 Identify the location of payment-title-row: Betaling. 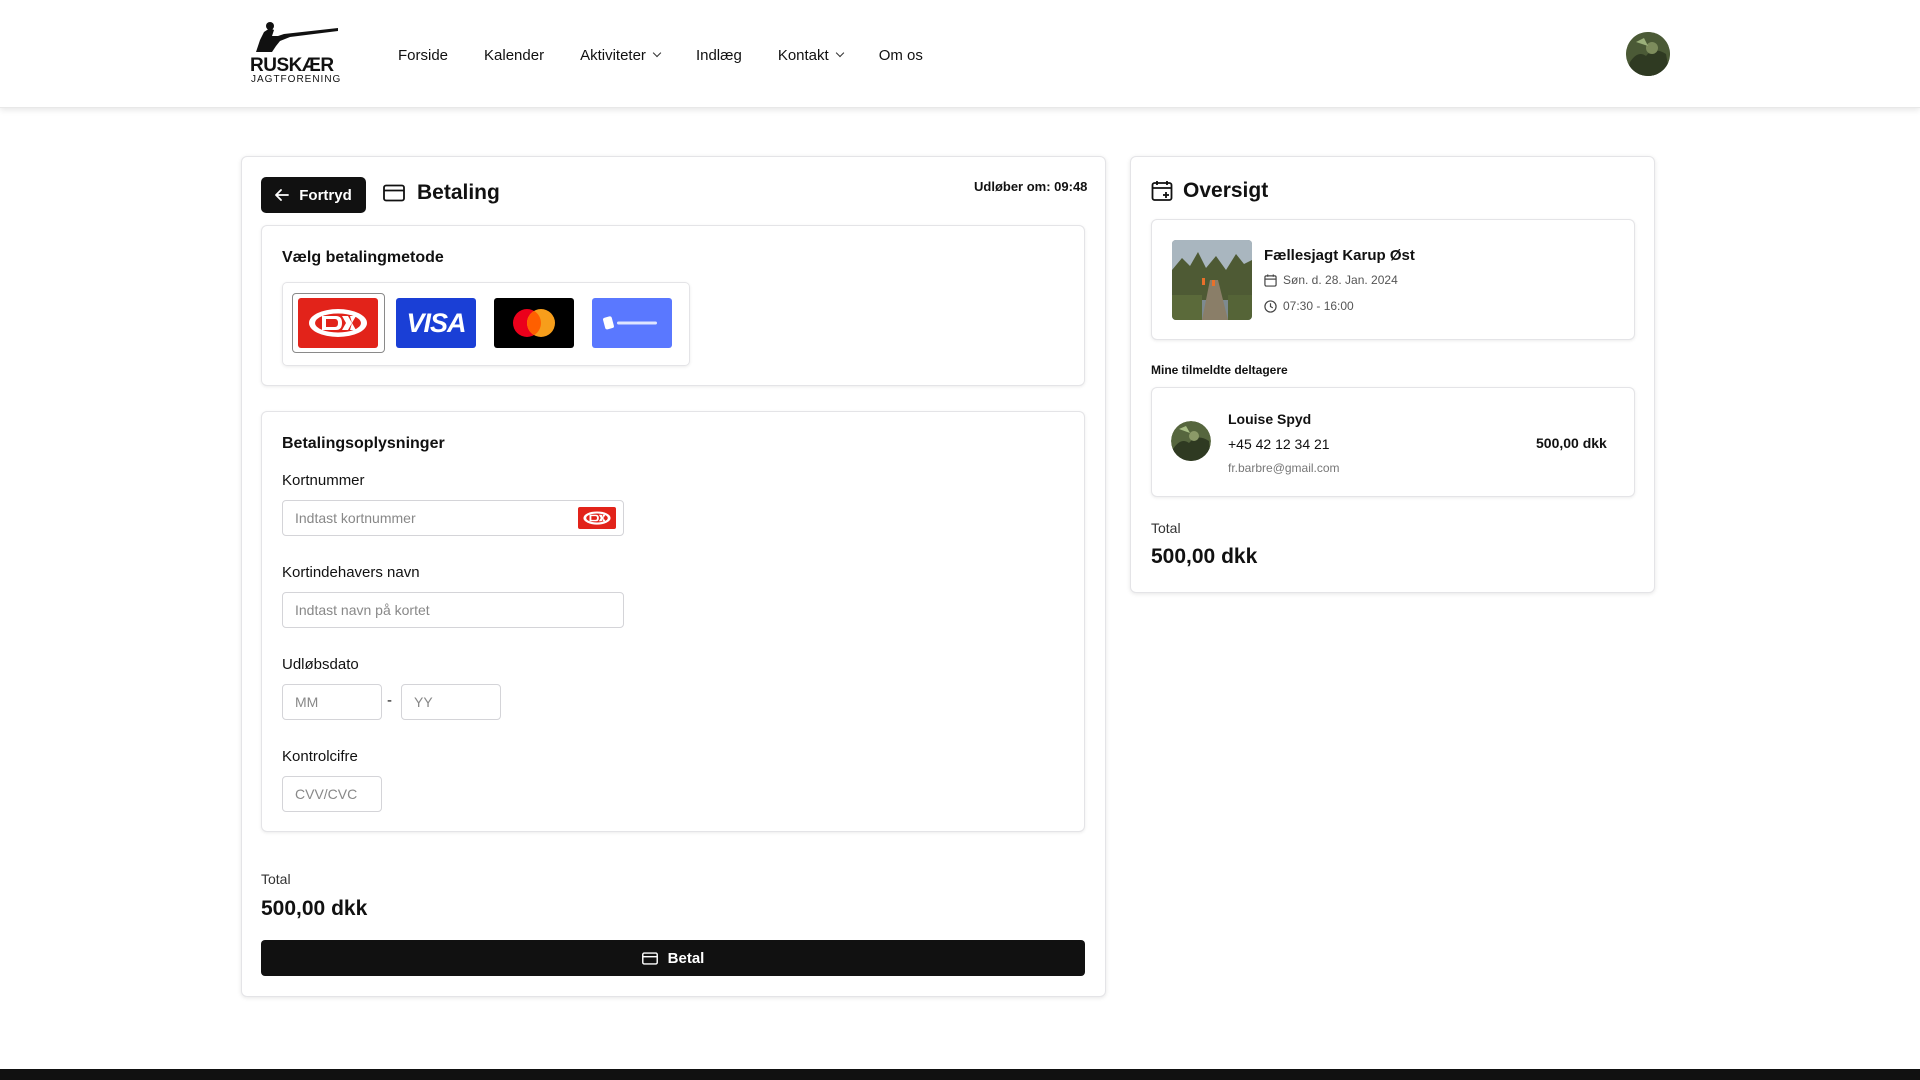
(441, 193).